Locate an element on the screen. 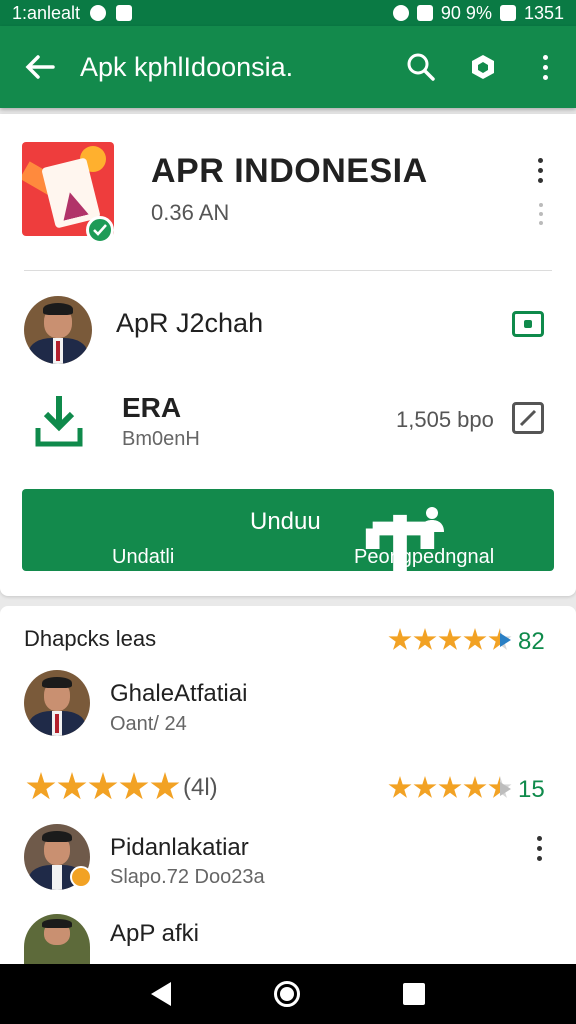 The height and width of the screenshot is (1024, 576). developer-avatar is located at coordinates (58, 330).